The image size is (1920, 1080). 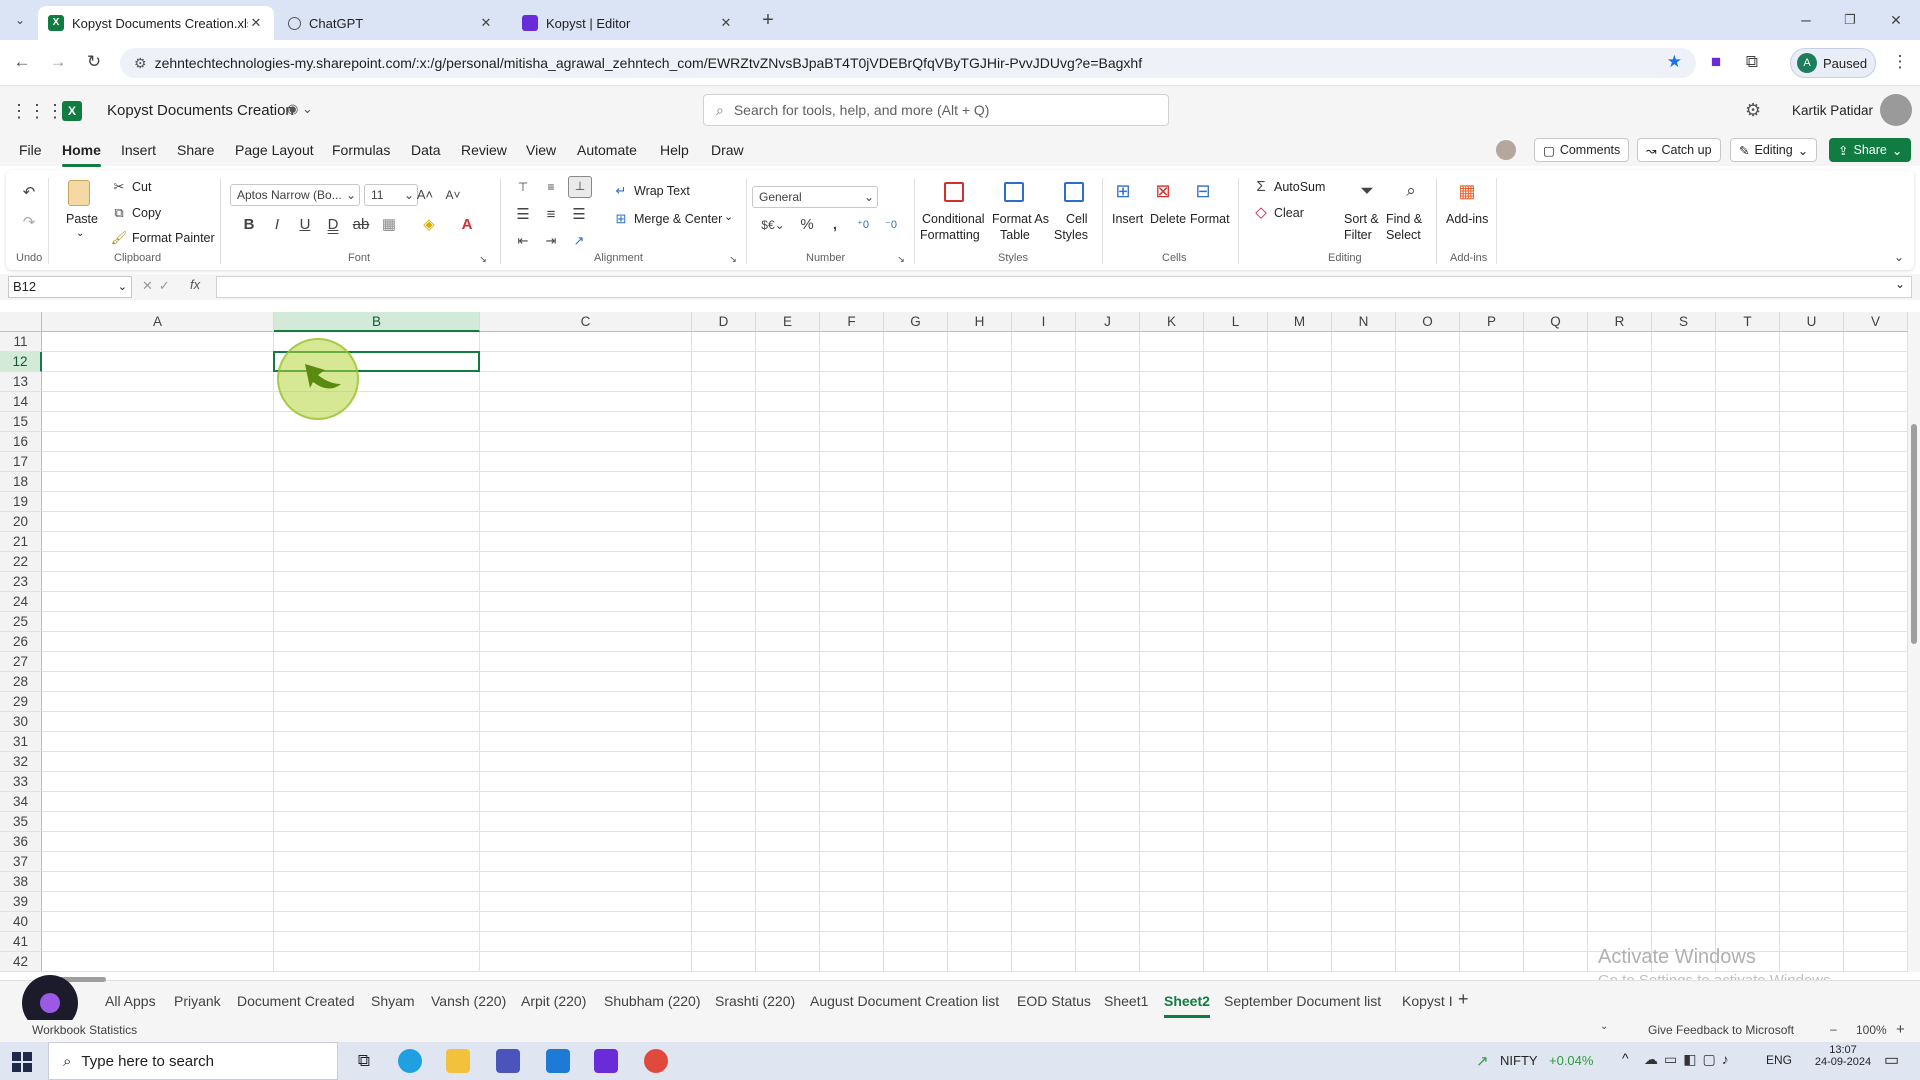 I want to click on tab-view: View, so click(x=541, y=150).